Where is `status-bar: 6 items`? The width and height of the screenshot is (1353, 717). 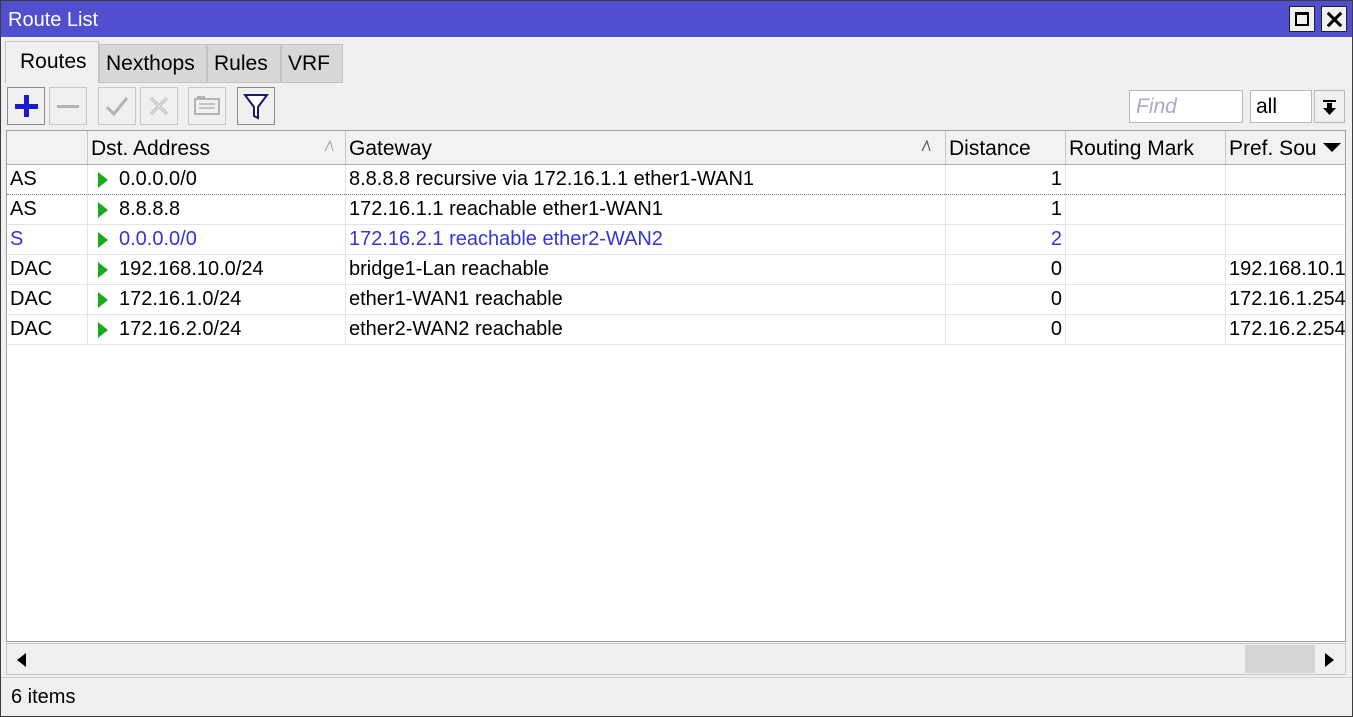 status-bar: 6 items is located at coordinates (676, 696).